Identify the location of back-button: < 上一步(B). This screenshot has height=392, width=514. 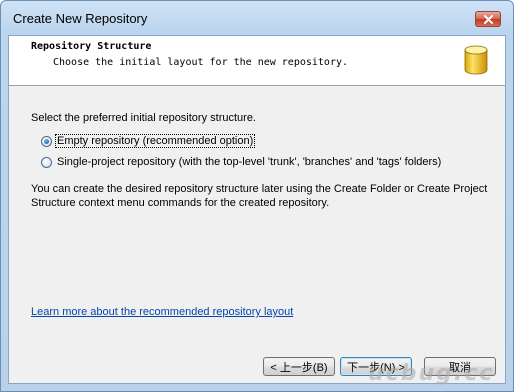
(299, 366).